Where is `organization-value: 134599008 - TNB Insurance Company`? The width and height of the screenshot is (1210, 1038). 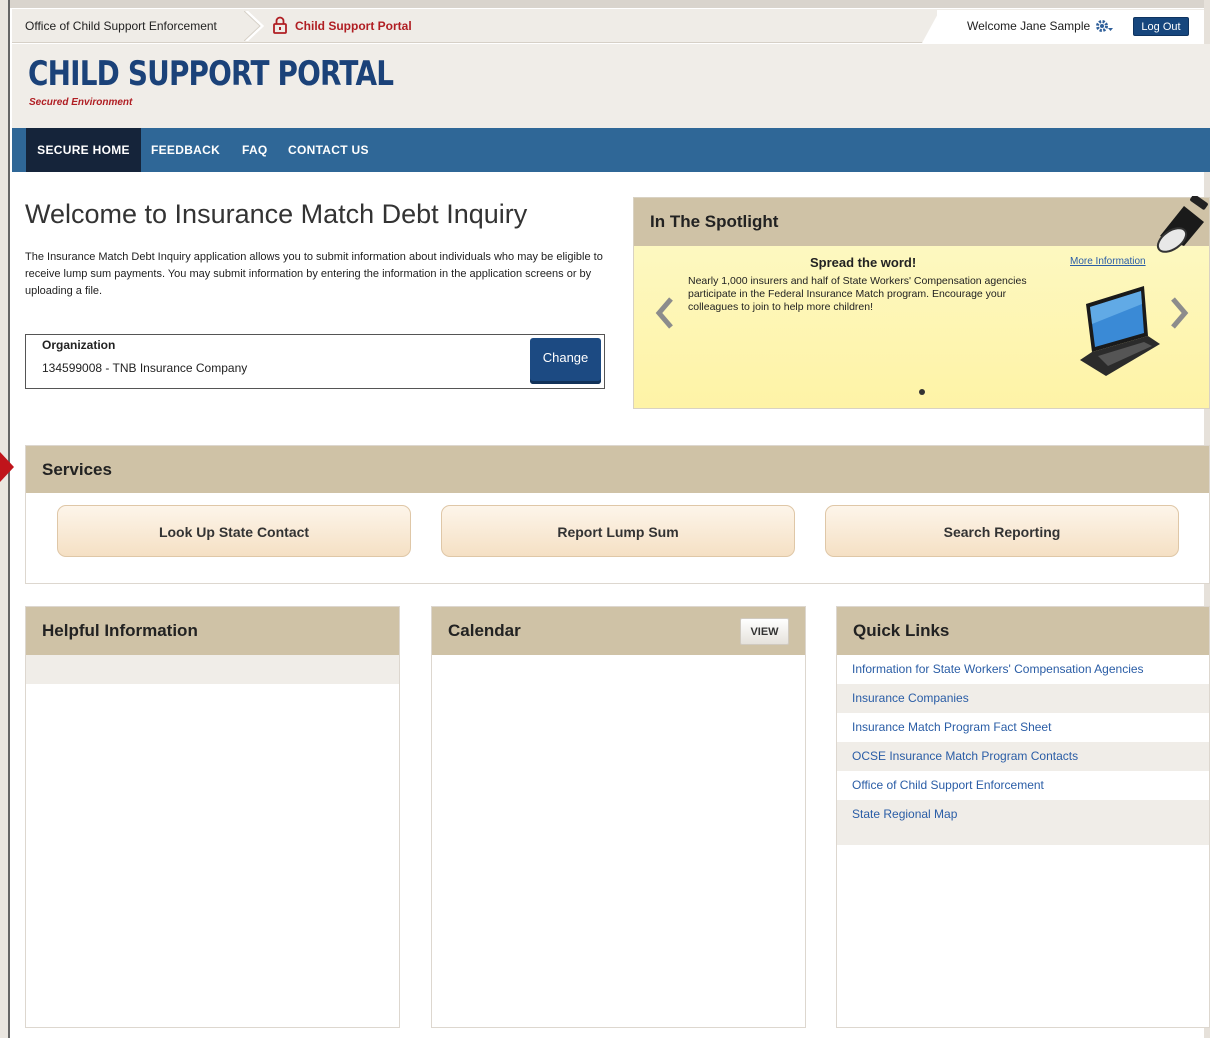 organization-value: 134599008 - TNB Insurance Company is located at coordinates (145, 368).